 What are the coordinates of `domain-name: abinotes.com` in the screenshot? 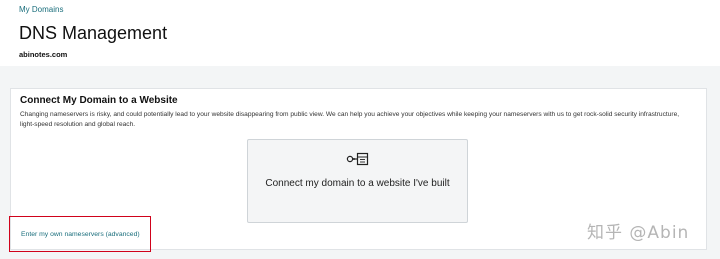 It's located at (43, 54).